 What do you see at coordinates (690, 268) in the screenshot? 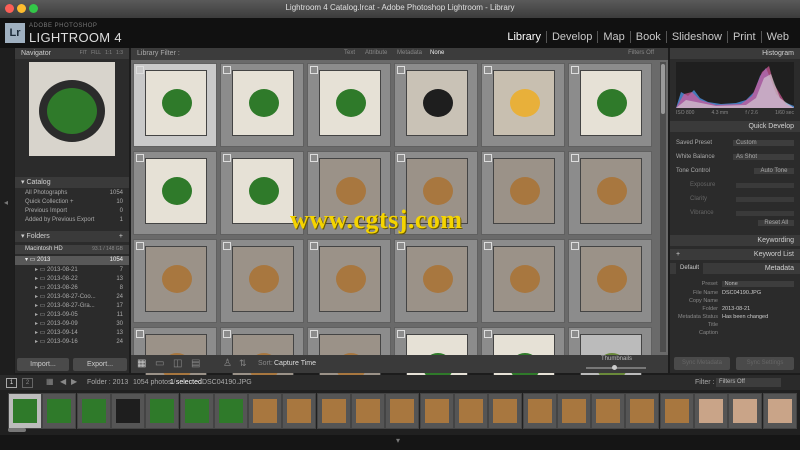
I see `metadata-mode-select: Default` at bounding box center [690, 268].